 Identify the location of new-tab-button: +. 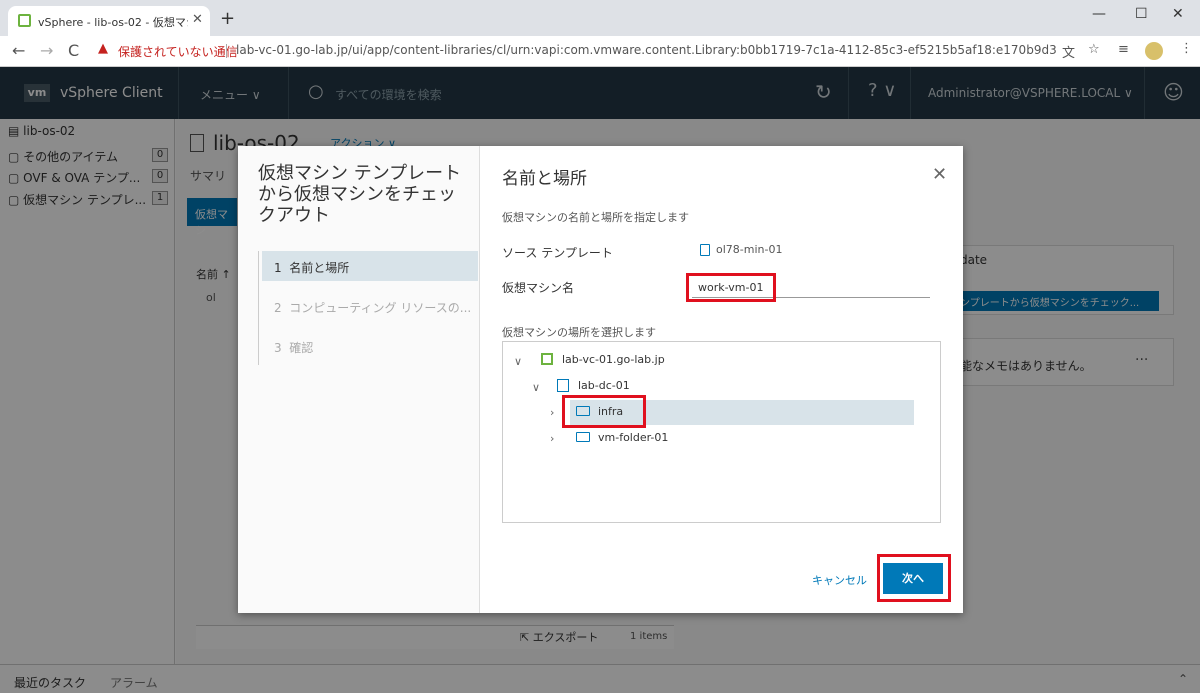
(227, 18).